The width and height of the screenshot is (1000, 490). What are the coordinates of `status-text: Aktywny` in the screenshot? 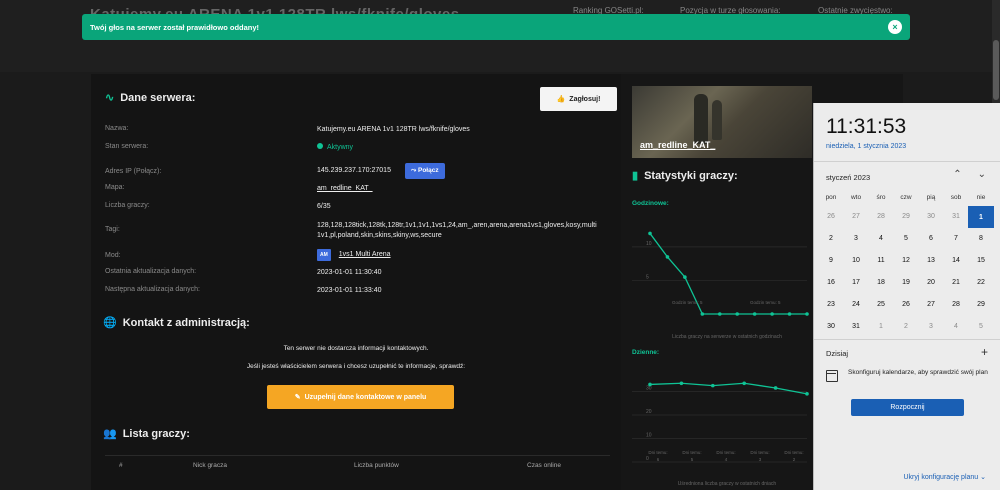 It's located at (340, 147).